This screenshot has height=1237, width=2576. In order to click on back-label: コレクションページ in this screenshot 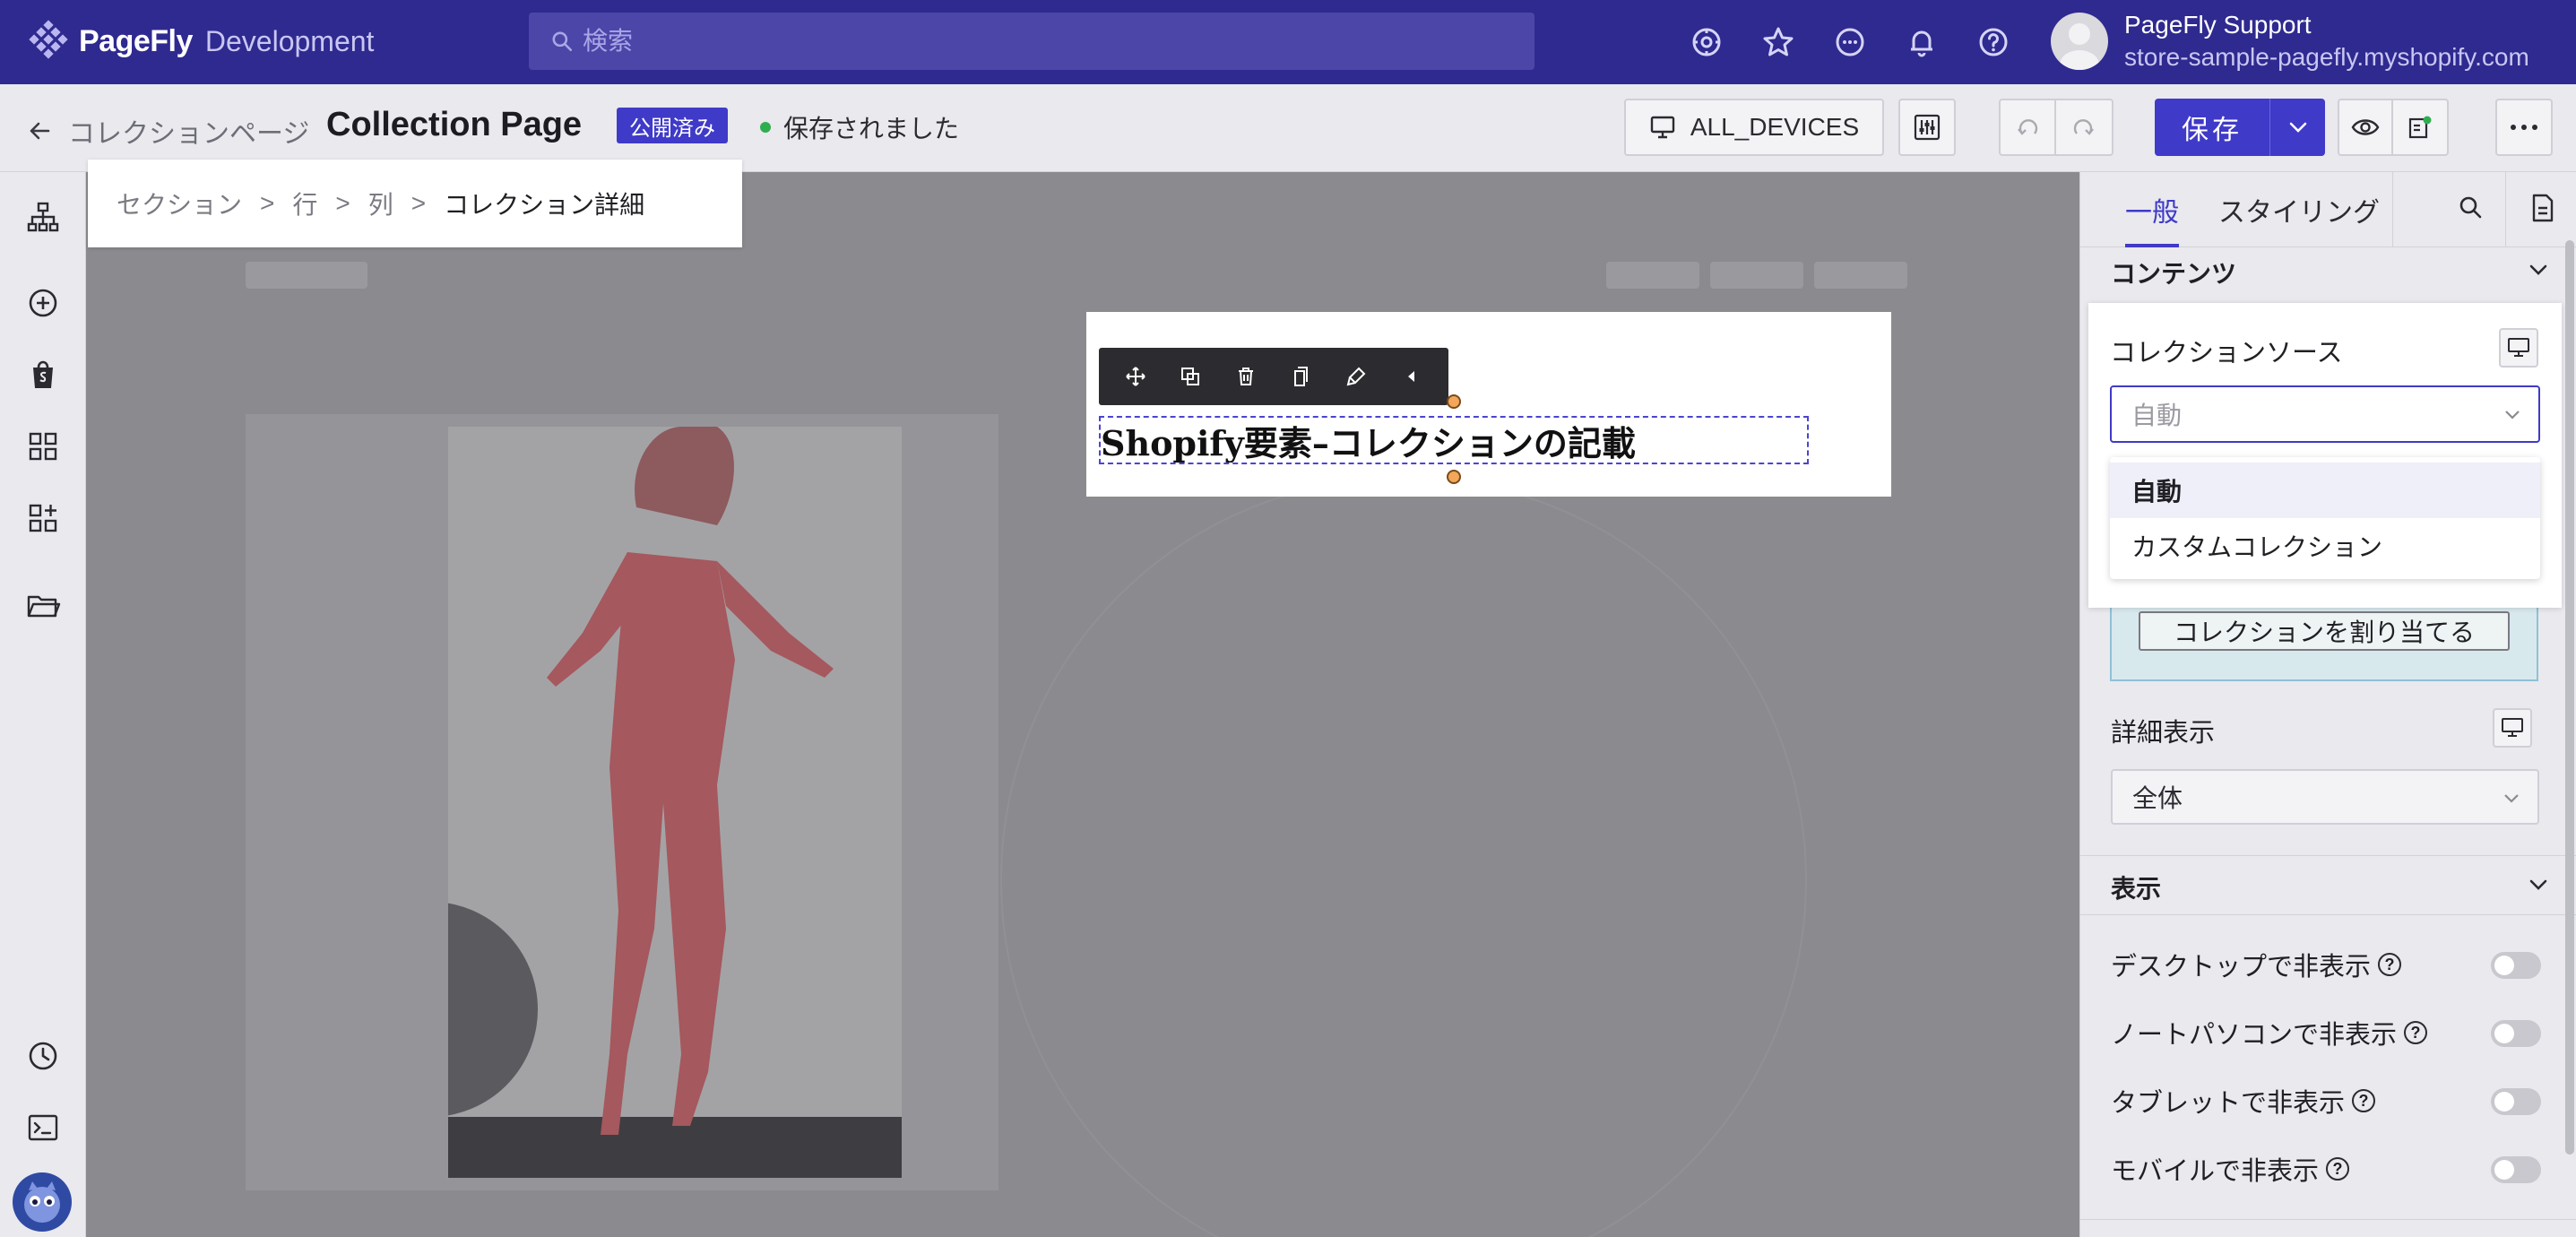, I will do `click(189, 134)`.